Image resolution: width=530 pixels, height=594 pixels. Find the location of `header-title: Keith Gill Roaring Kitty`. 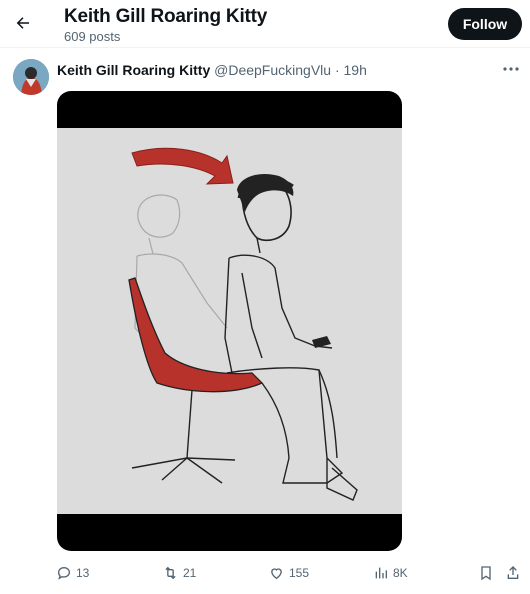

header-title: Keith Gill Roaring Kitty is located at coordinates (166, 16).